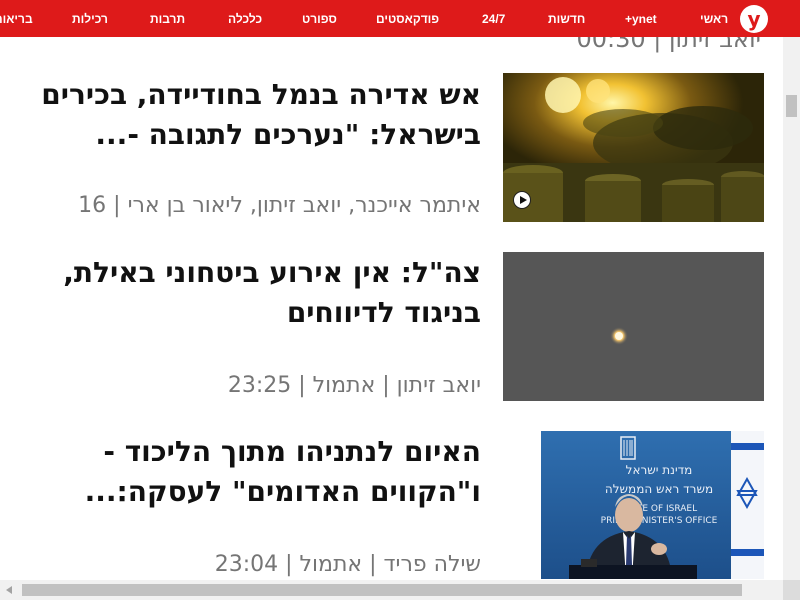 Image resolution: width=800 pixels, height=600 pixels. I want to click on article-byline: יואב זיתון | אתמול | 23:25, so click(354, 385).